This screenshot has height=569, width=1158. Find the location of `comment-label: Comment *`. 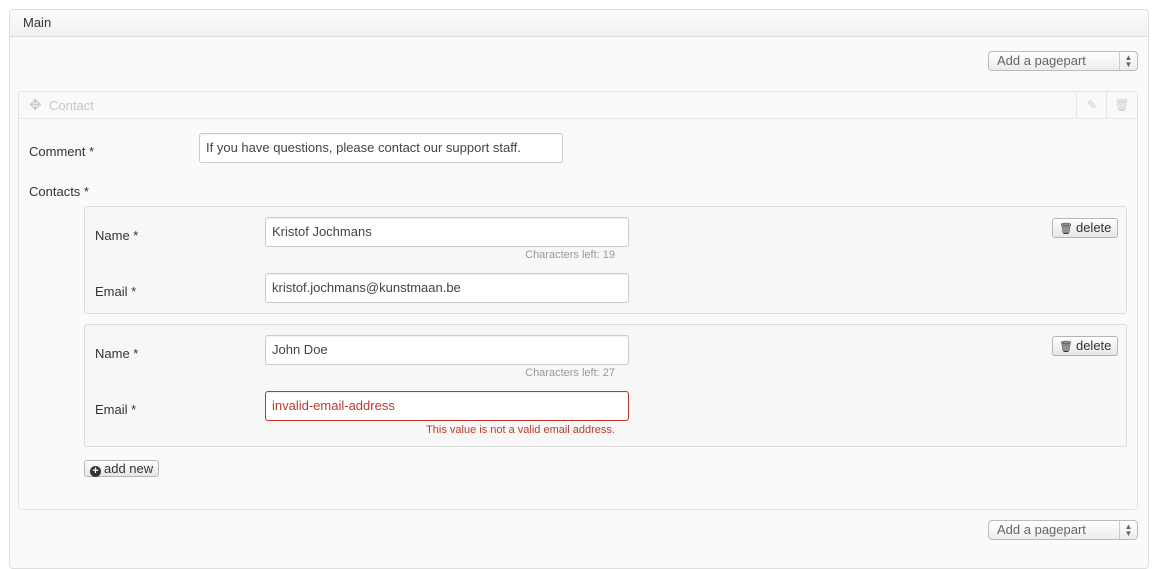

comment-label: Comment * is located at coordinates (62, 151).